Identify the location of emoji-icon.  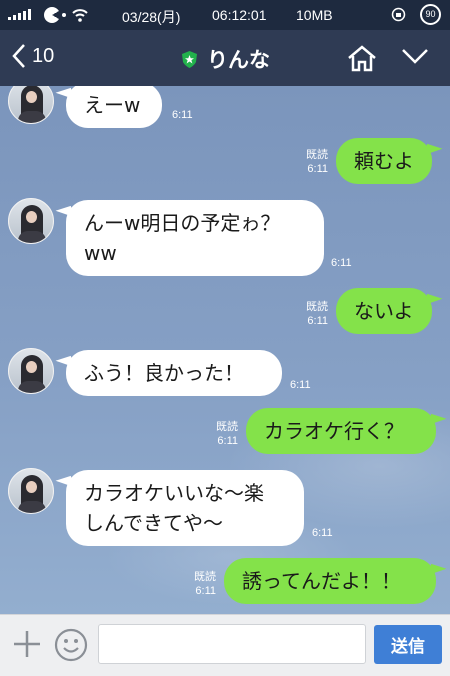
(71, 645).